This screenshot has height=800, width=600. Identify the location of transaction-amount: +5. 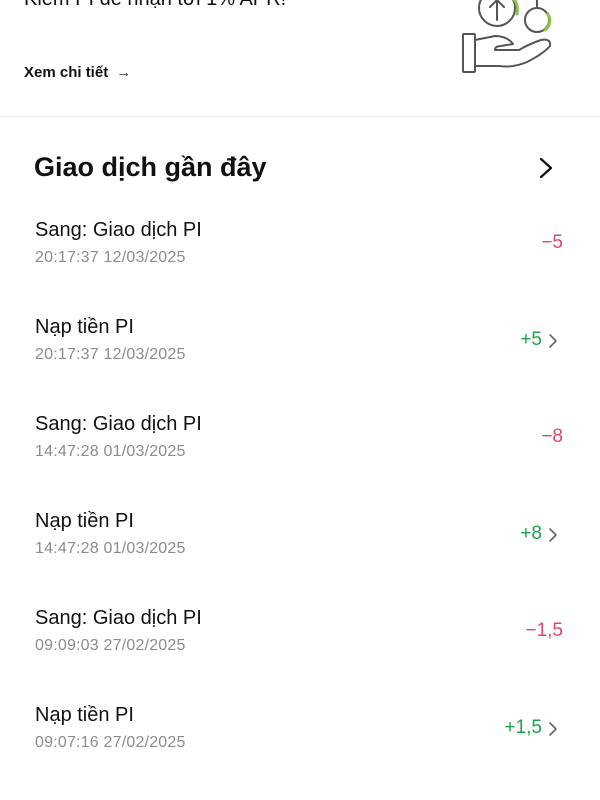
(531, 339).